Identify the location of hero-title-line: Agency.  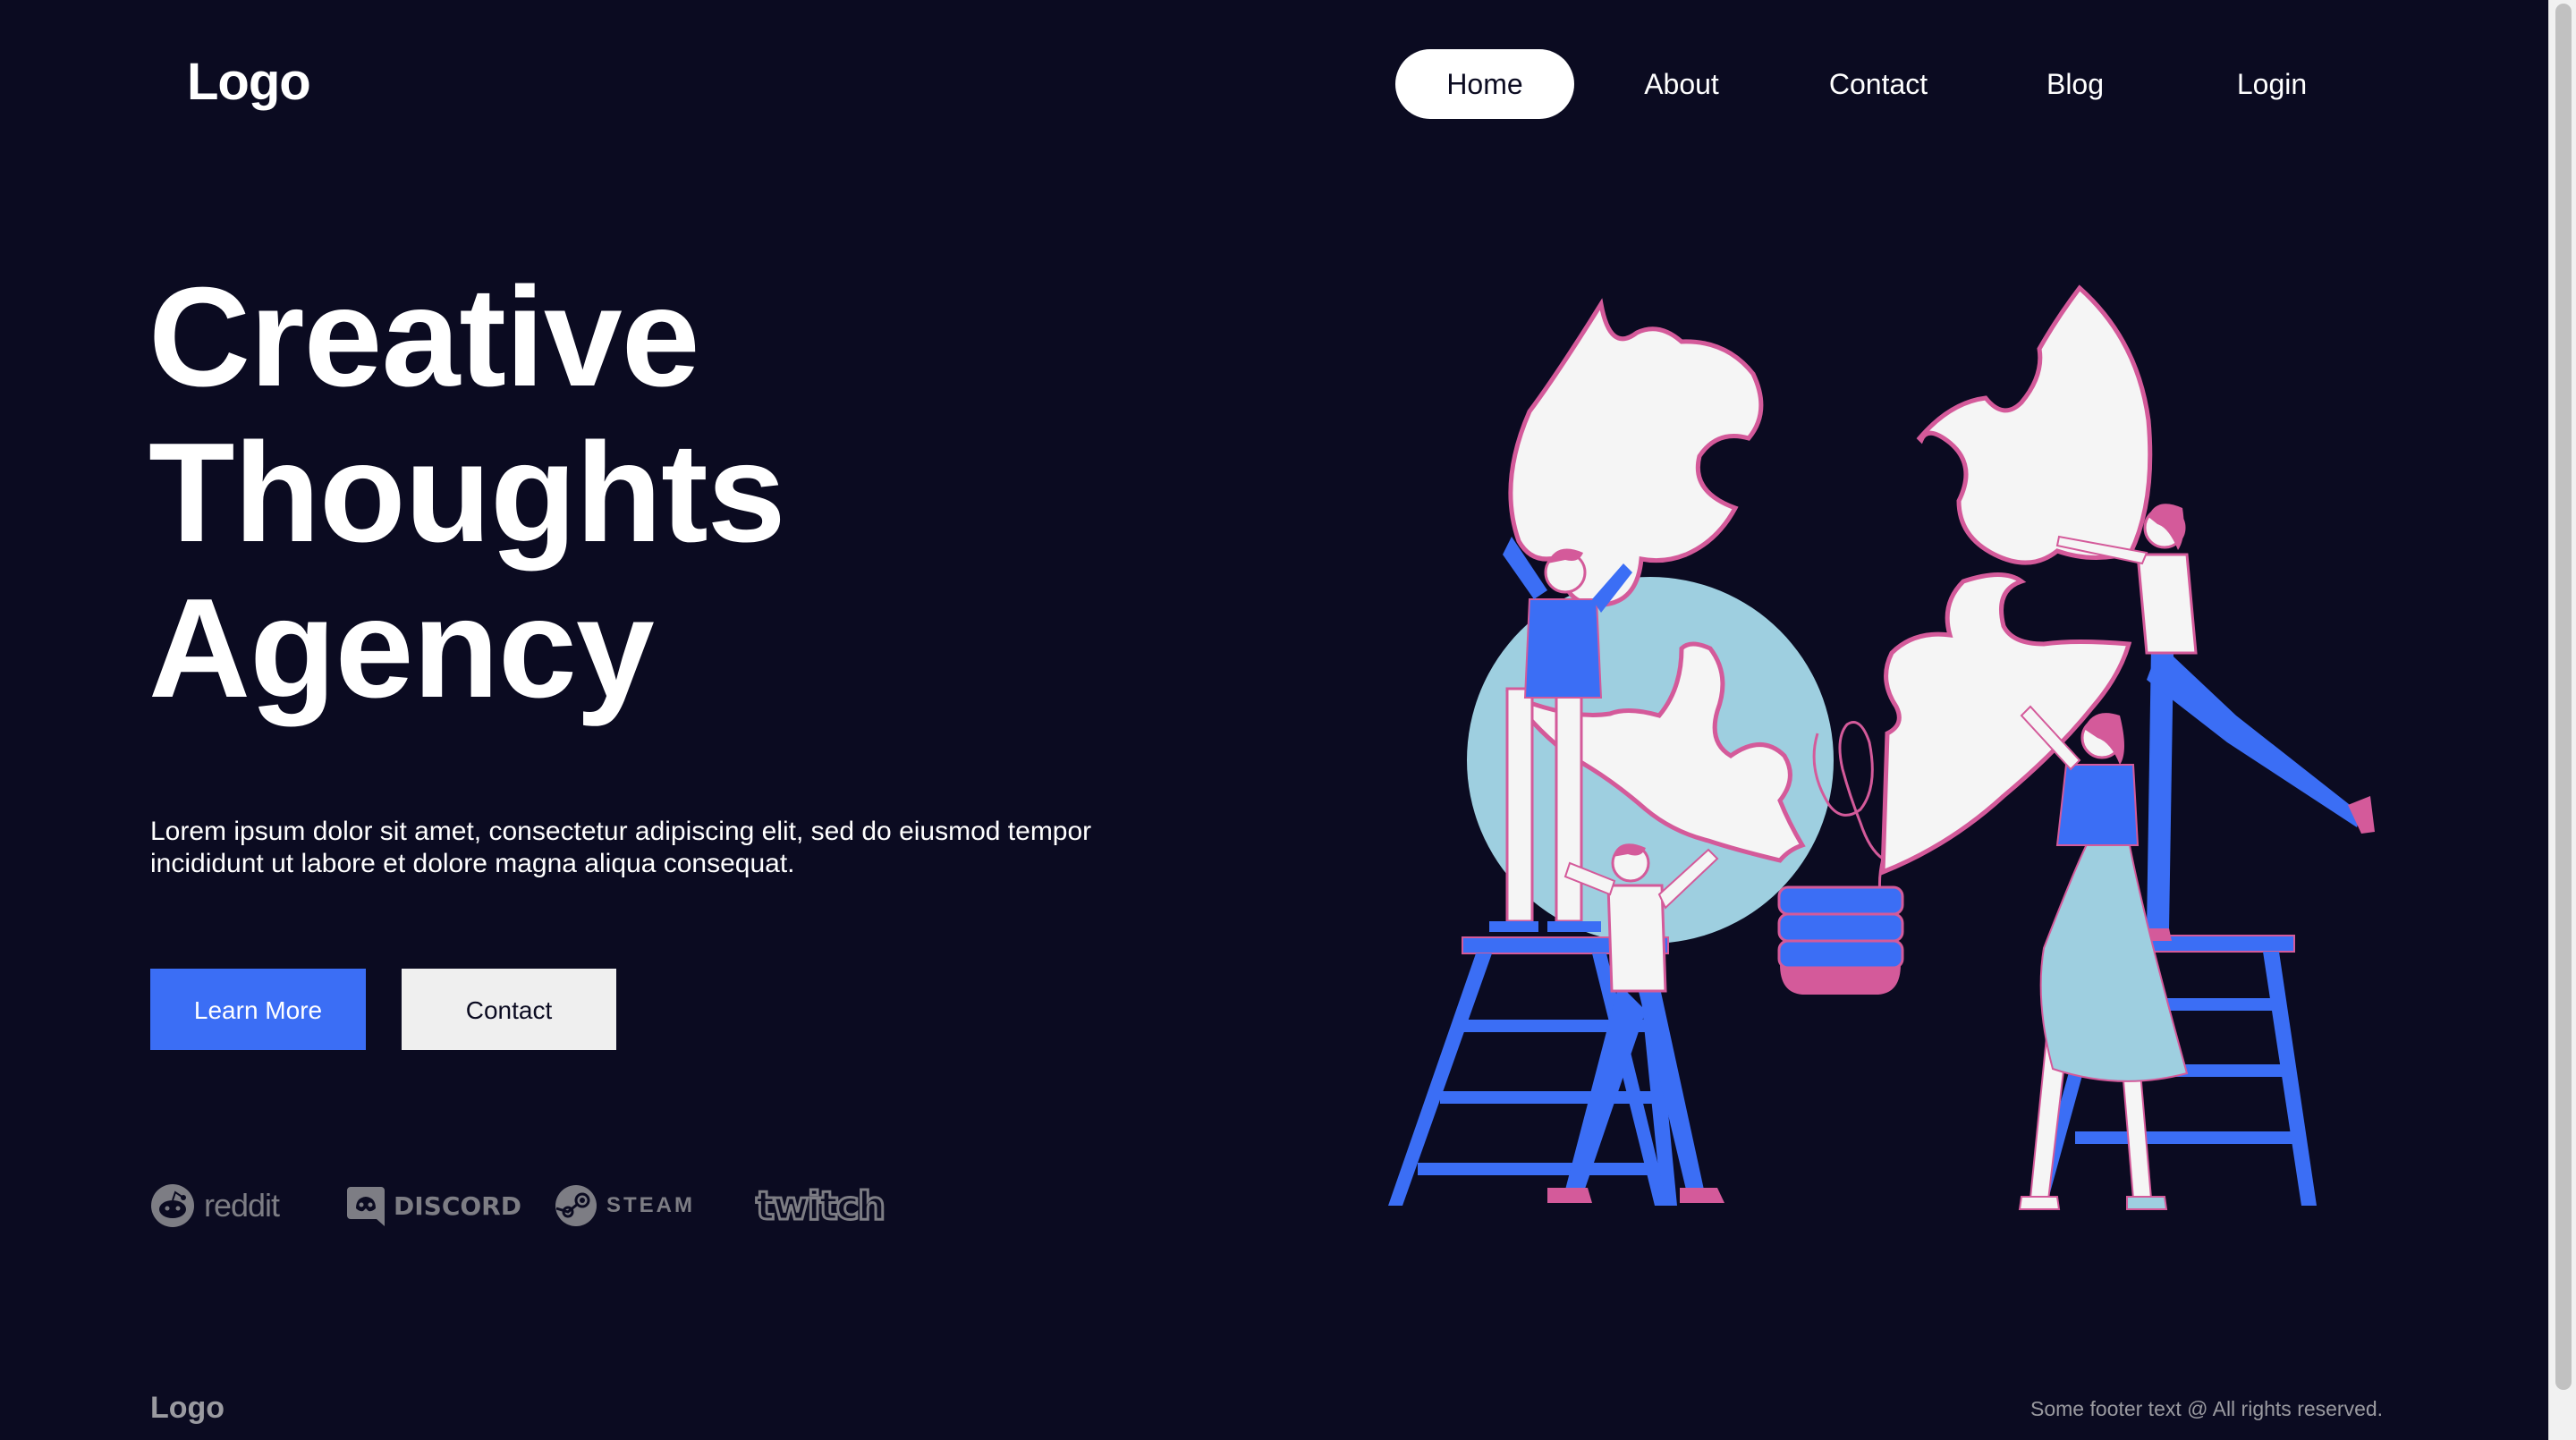
(401, 649).